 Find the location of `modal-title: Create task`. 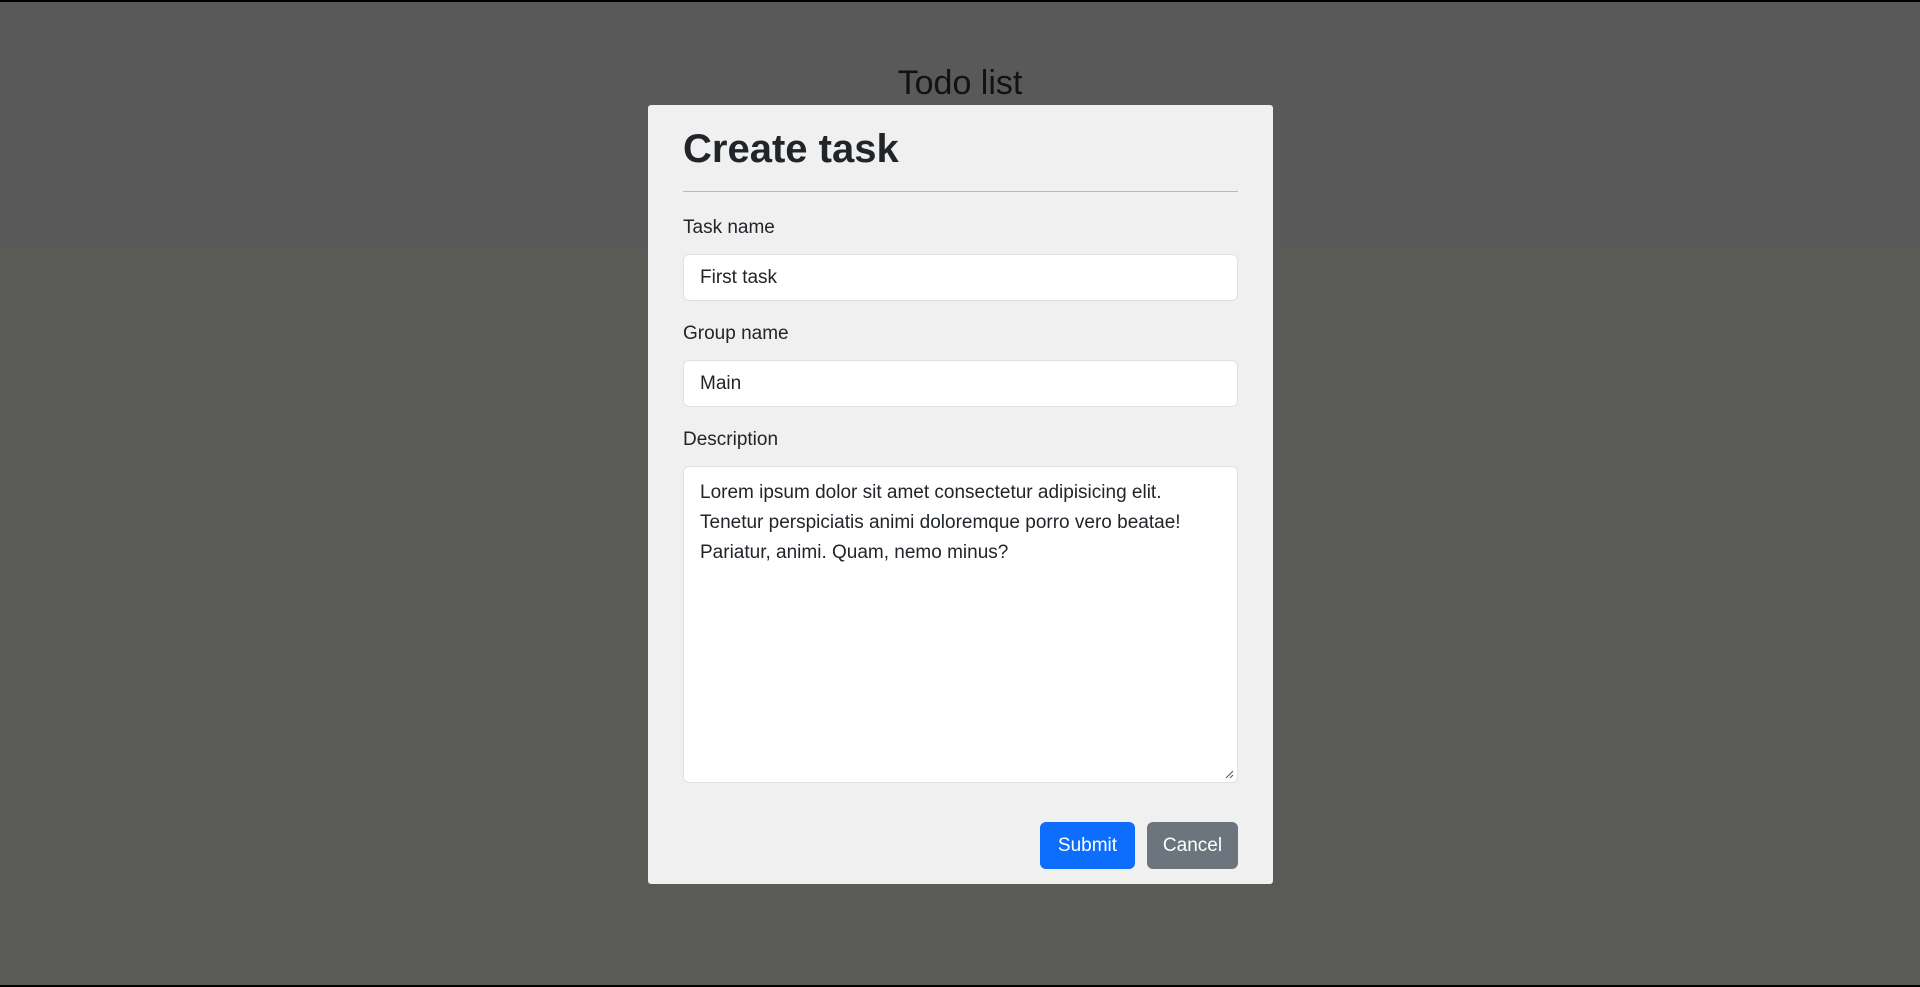

modal-title: Create task is located at coordinates (791, 149).